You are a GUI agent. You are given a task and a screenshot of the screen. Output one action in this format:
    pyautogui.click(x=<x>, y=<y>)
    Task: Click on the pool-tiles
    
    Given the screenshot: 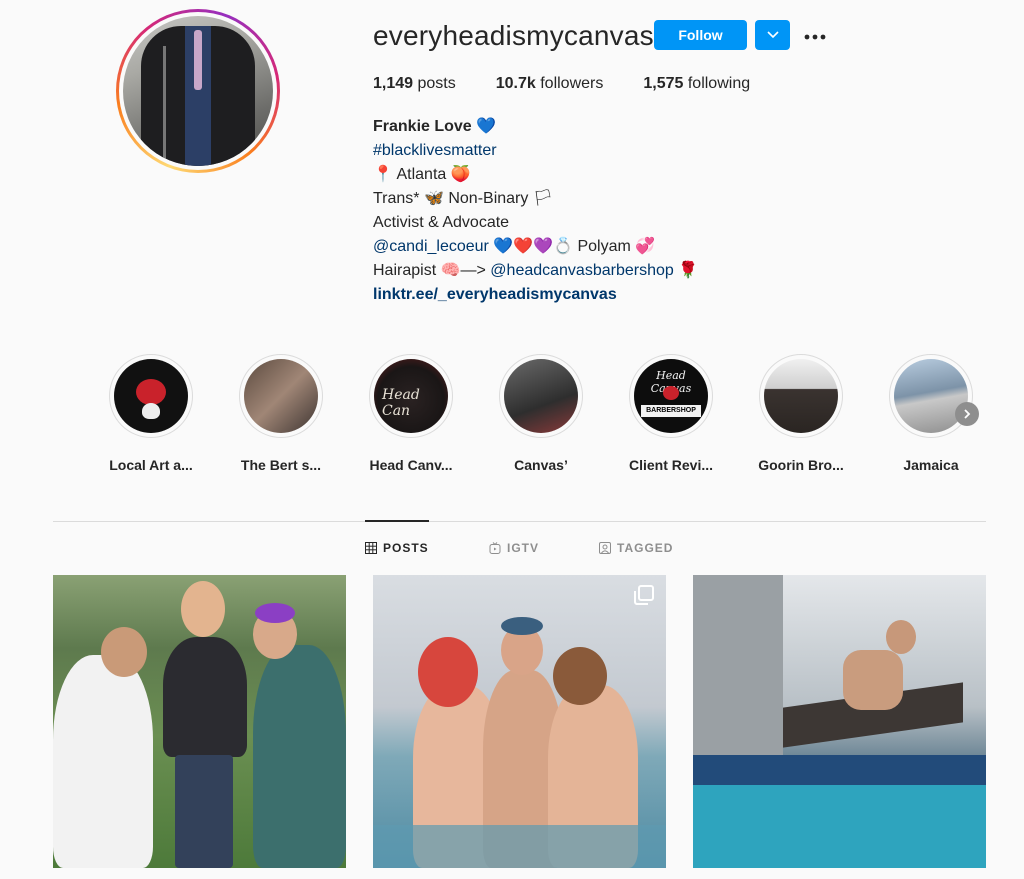 What is the action you would take?
    pyautogui.click(x=839, y=770)
    